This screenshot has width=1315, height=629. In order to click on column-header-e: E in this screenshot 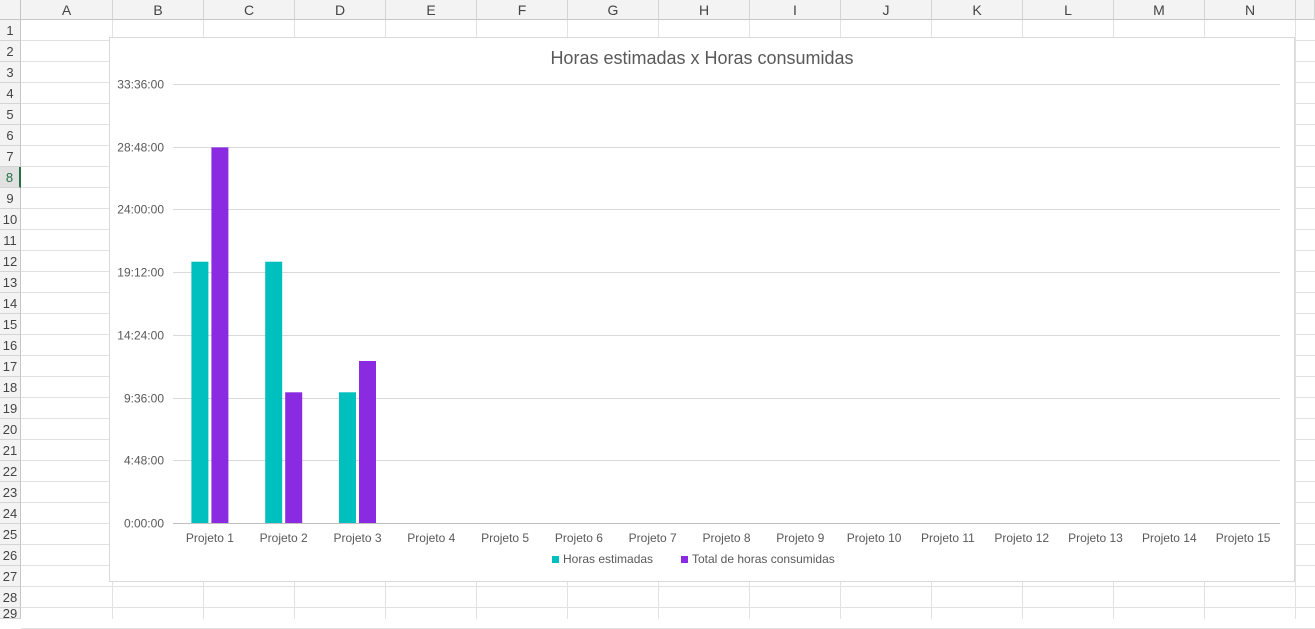, I will do `click(431, 10)`.